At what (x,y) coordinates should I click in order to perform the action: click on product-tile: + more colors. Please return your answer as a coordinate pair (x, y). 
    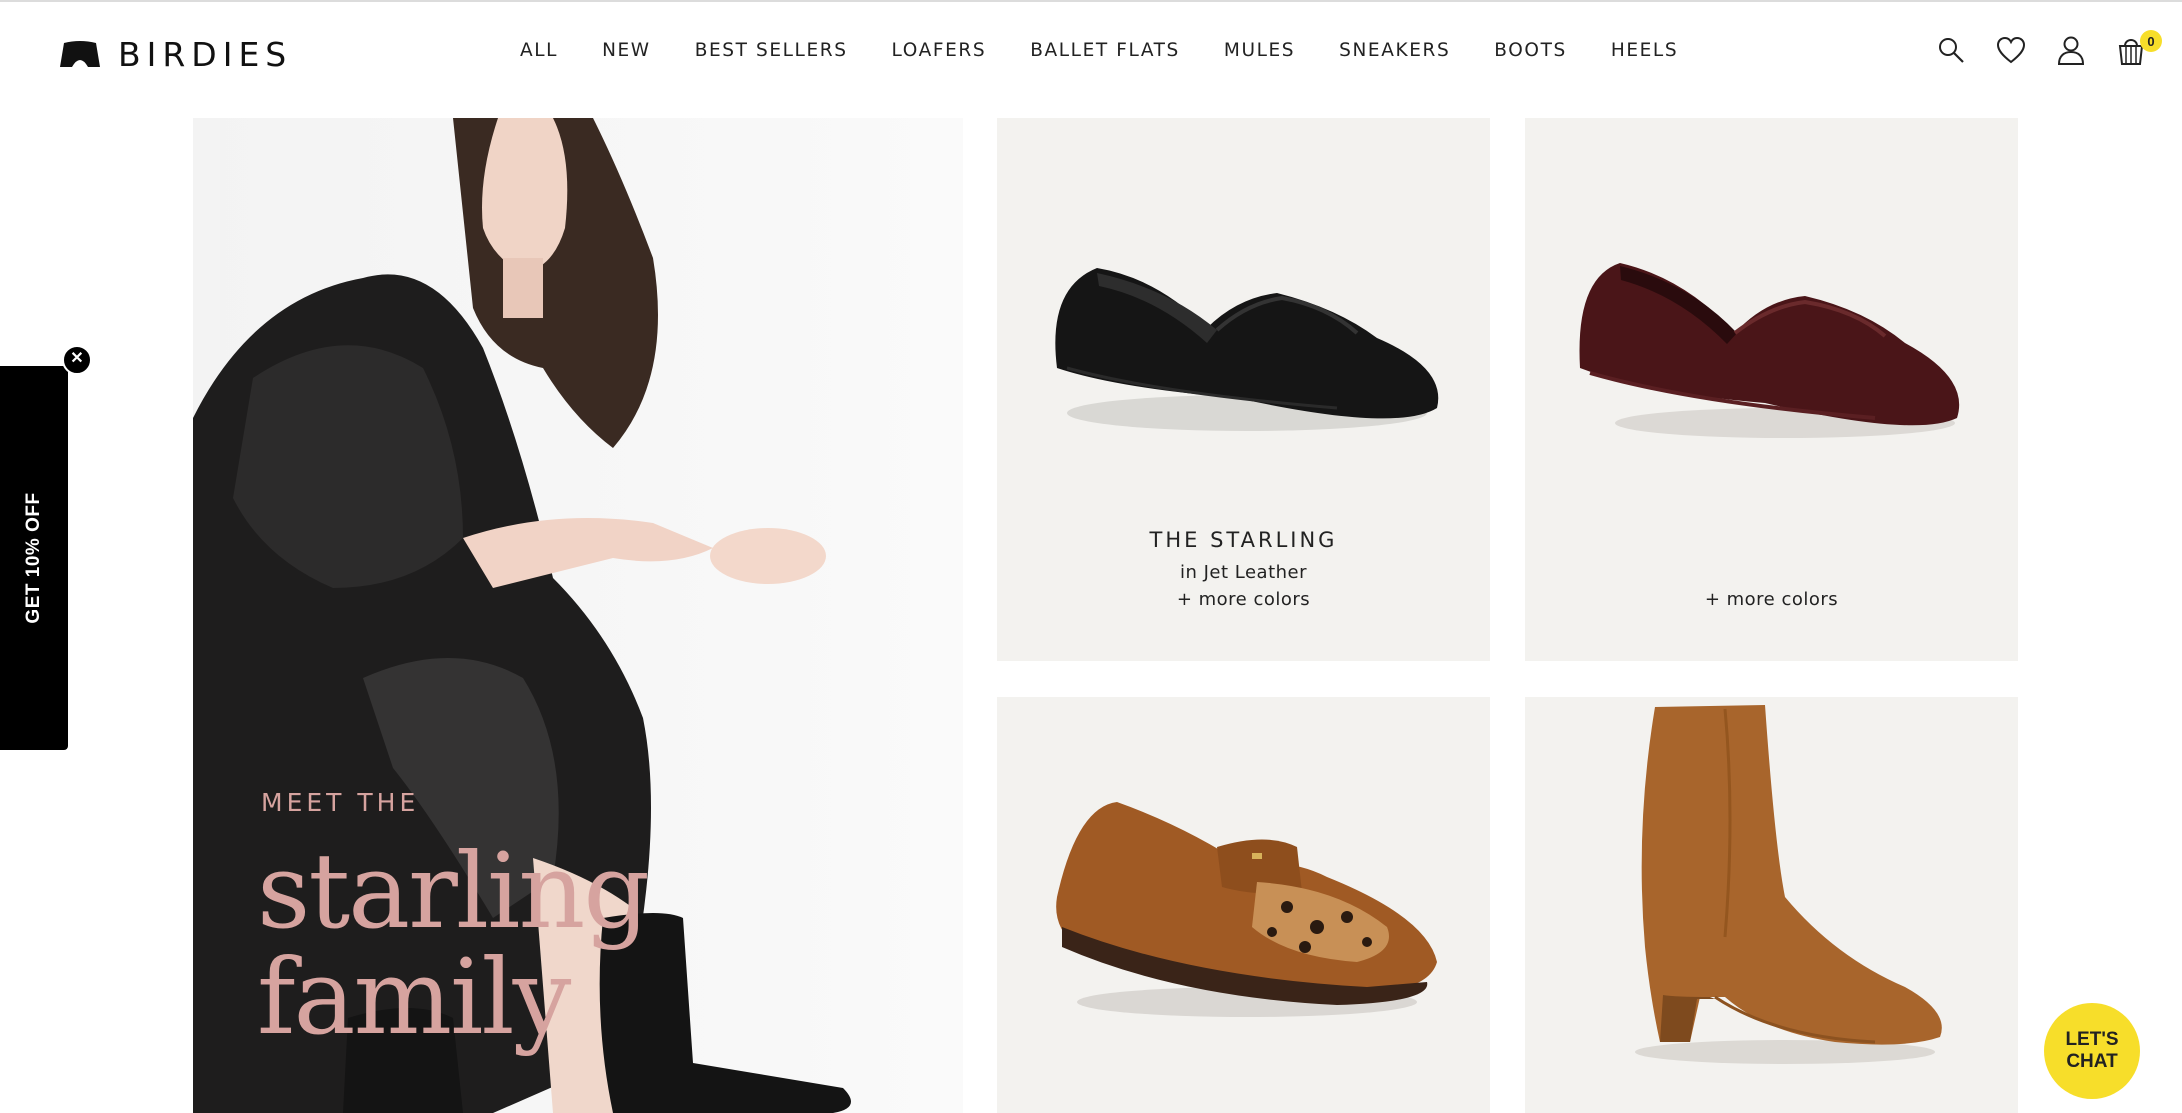
    Looking at the image, I should click on (1771, 389).